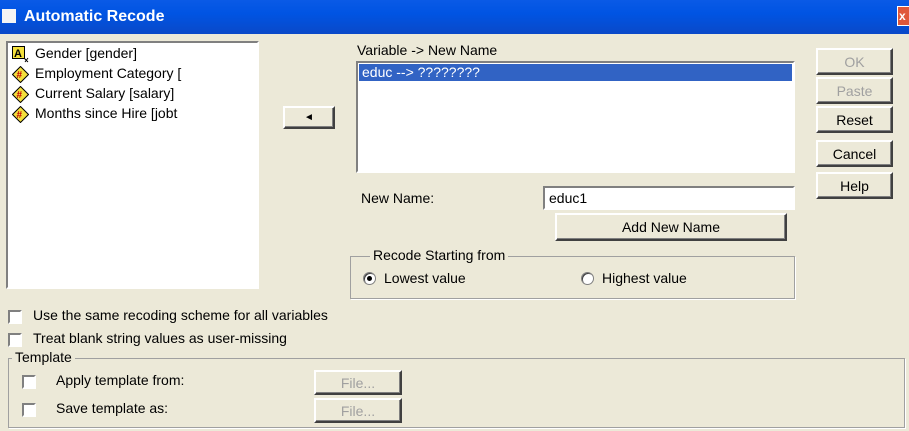  What do you see at coordinates (106, 113) in the screenshot?
I see `variable-label: Months since Hire [jobt` at bounding box center [106, 113].